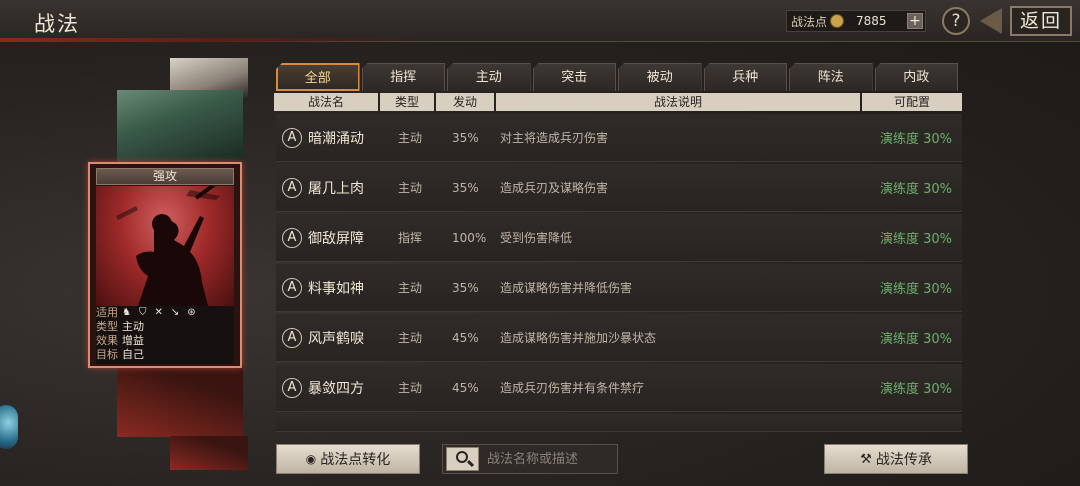 Image resolution: width=1080 pixels, height=486 pixels. I want to click on hammer-icon: ⚒, so click(866, 459).